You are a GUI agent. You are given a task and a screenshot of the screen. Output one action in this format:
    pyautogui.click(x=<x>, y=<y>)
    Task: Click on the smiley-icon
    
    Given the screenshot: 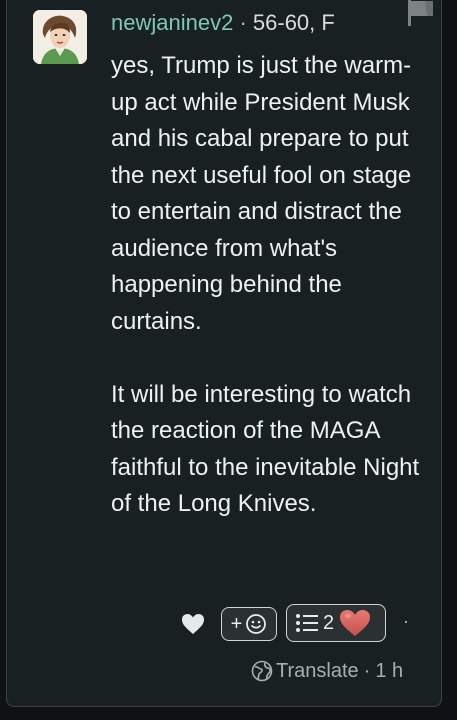 What is the action you would take?
    pyautogui.click(x=256, y=624)
    